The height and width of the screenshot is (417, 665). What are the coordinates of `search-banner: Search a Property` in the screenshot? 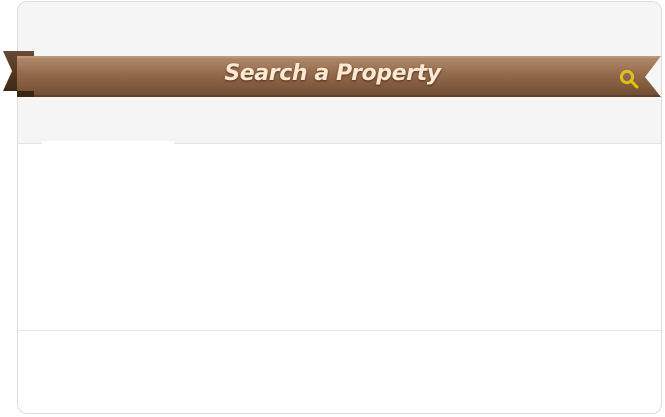 It's located at (332, 74).